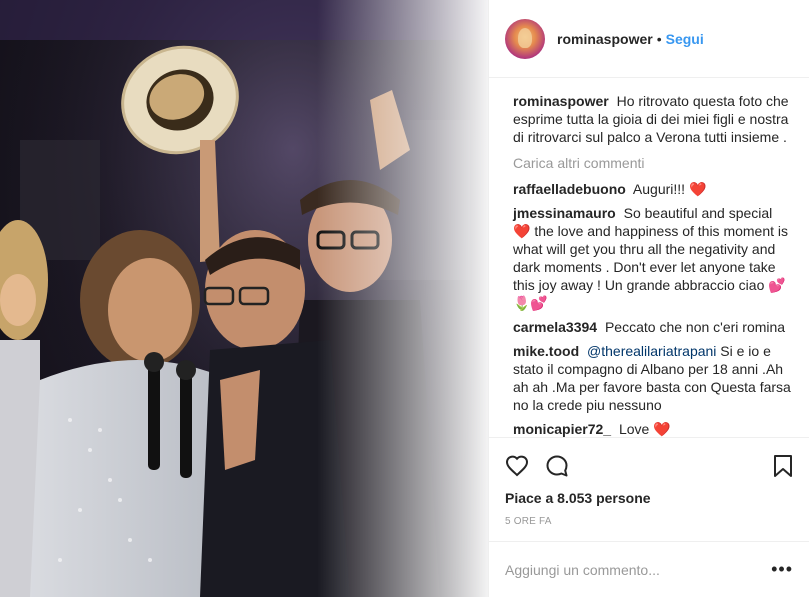 Image resolution: width=809 pixels, height=597 pixels. Describe the element at coordinates (649, 466) in the screenshot. I see `action-icons-row` at that location.